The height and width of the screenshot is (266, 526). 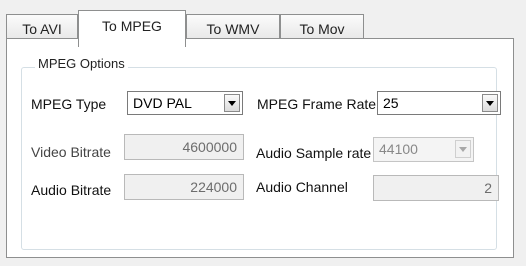 I want to click on mpeg-type-select: DVD PAL, so click(x=185, y=103).